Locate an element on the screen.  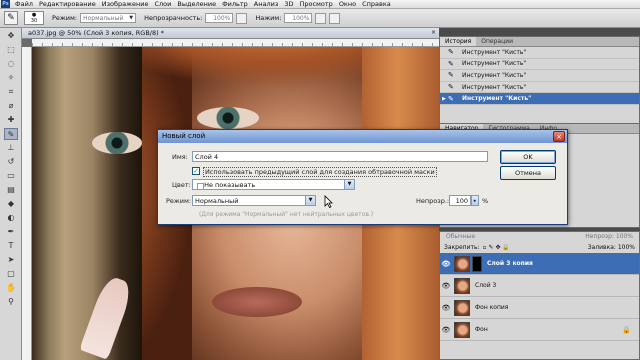
crop-tool-icon: ⌗ is located at coordinates (11, 92).